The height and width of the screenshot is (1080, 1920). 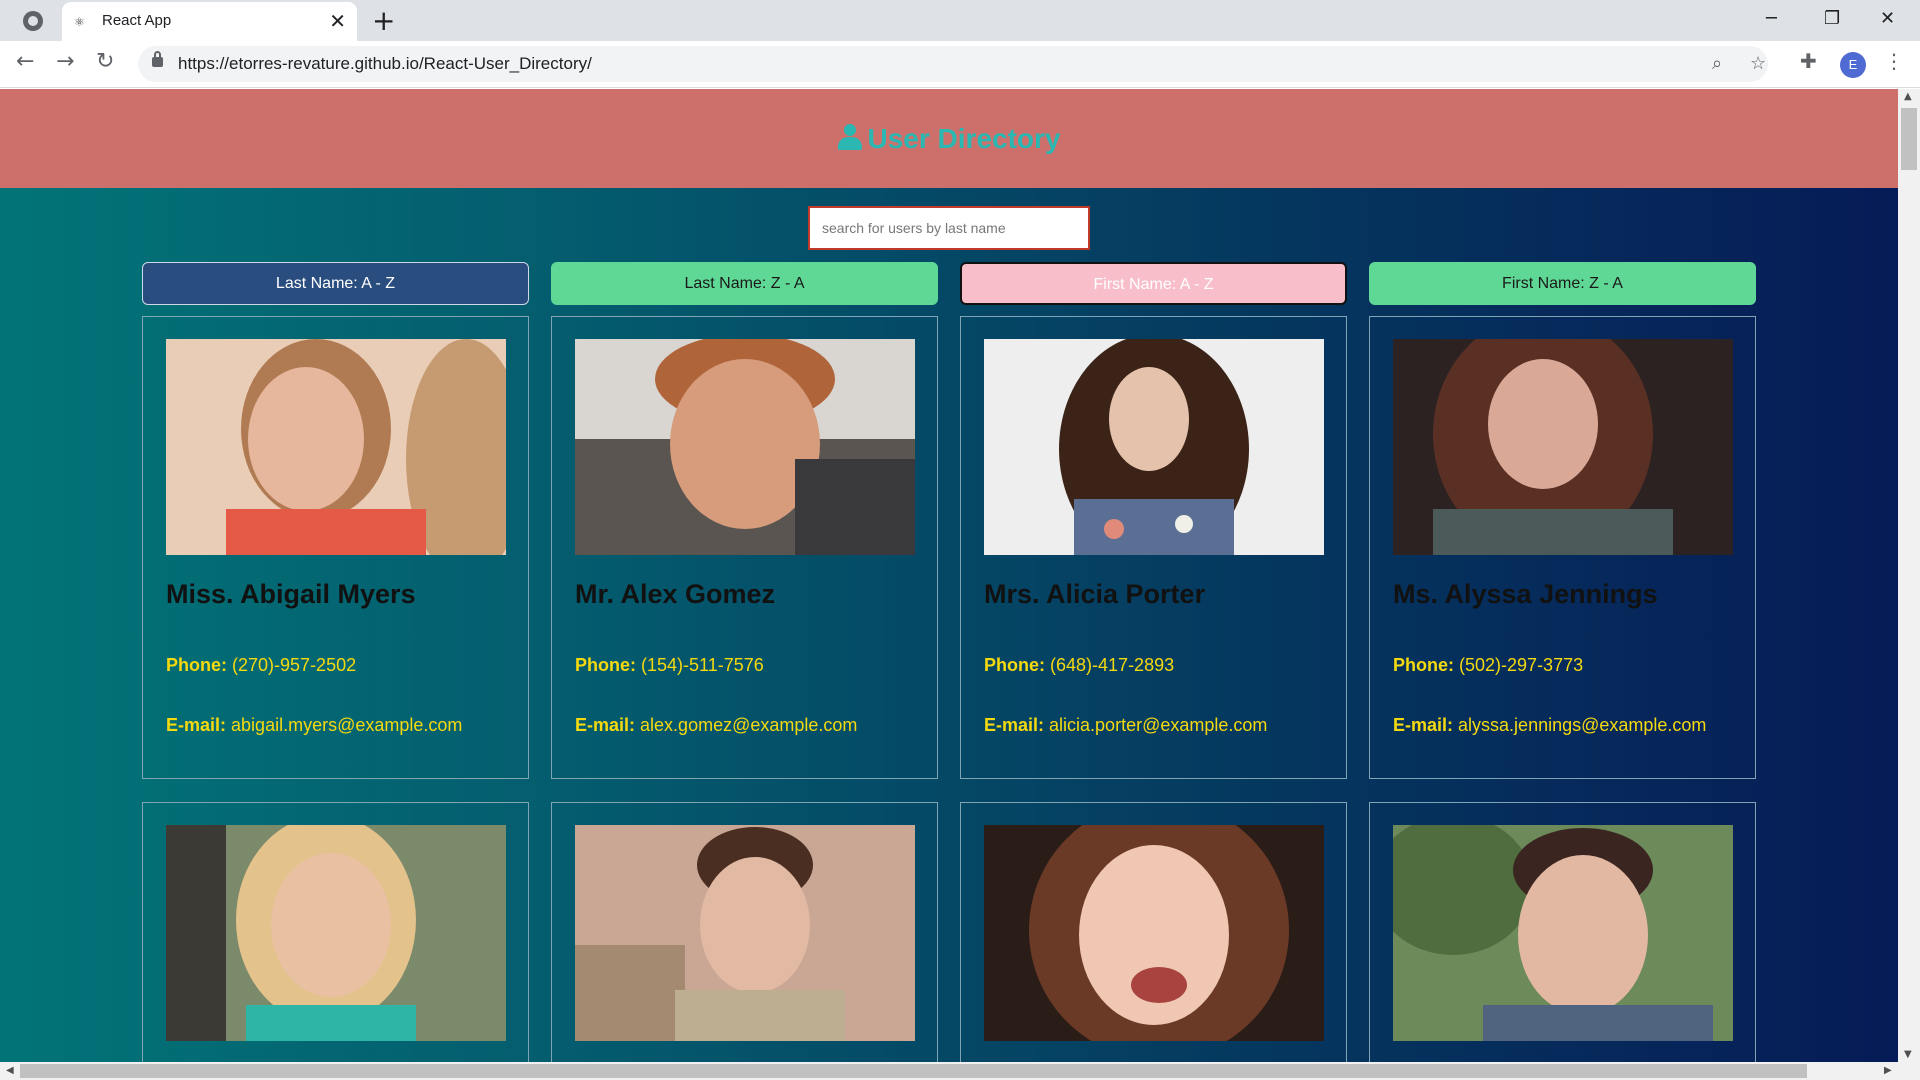 I want to click on vertical-scroll-thumb, so click(x=1909, y=139).